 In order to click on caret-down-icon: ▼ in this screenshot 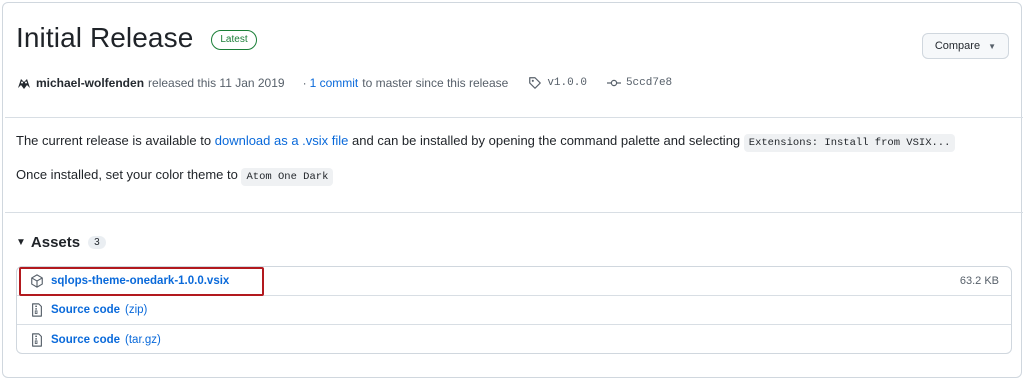, I will do `click(21, 242)`.